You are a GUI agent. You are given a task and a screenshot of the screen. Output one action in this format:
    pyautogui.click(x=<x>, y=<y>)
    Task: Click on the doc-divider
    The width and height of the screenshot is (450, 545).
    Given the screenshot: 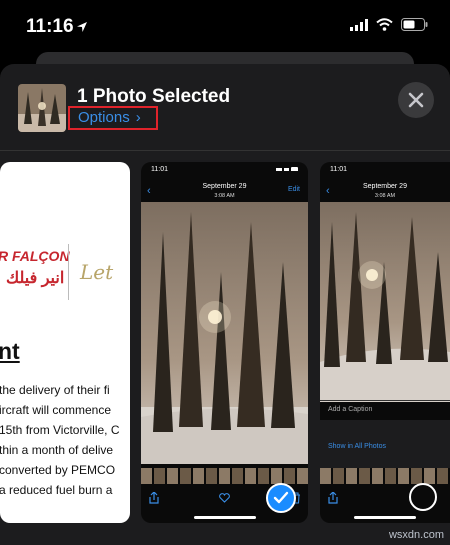 What is the action you would take?
    pyautogui.click(x=68, y=272)
    